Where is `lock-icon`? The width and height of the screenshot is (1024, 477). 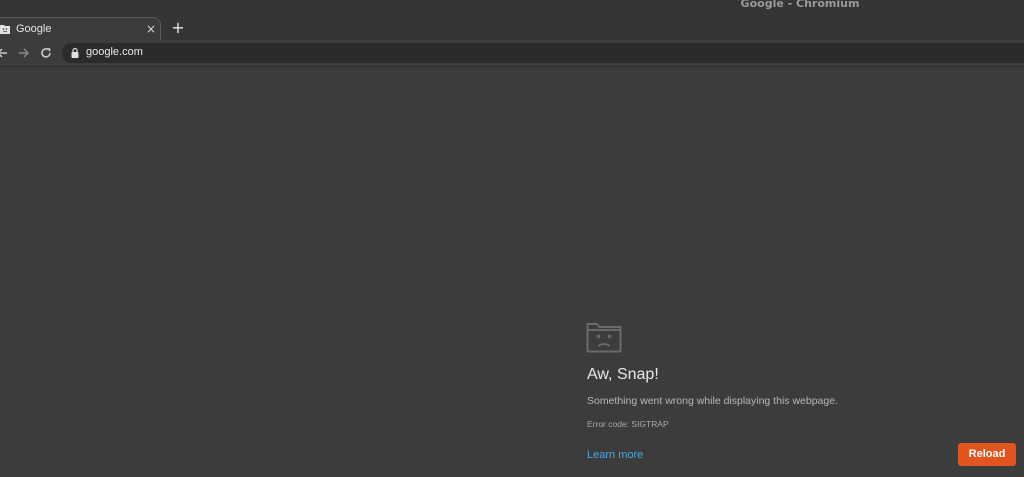
lock-icon is located at coordinates (75, 53).